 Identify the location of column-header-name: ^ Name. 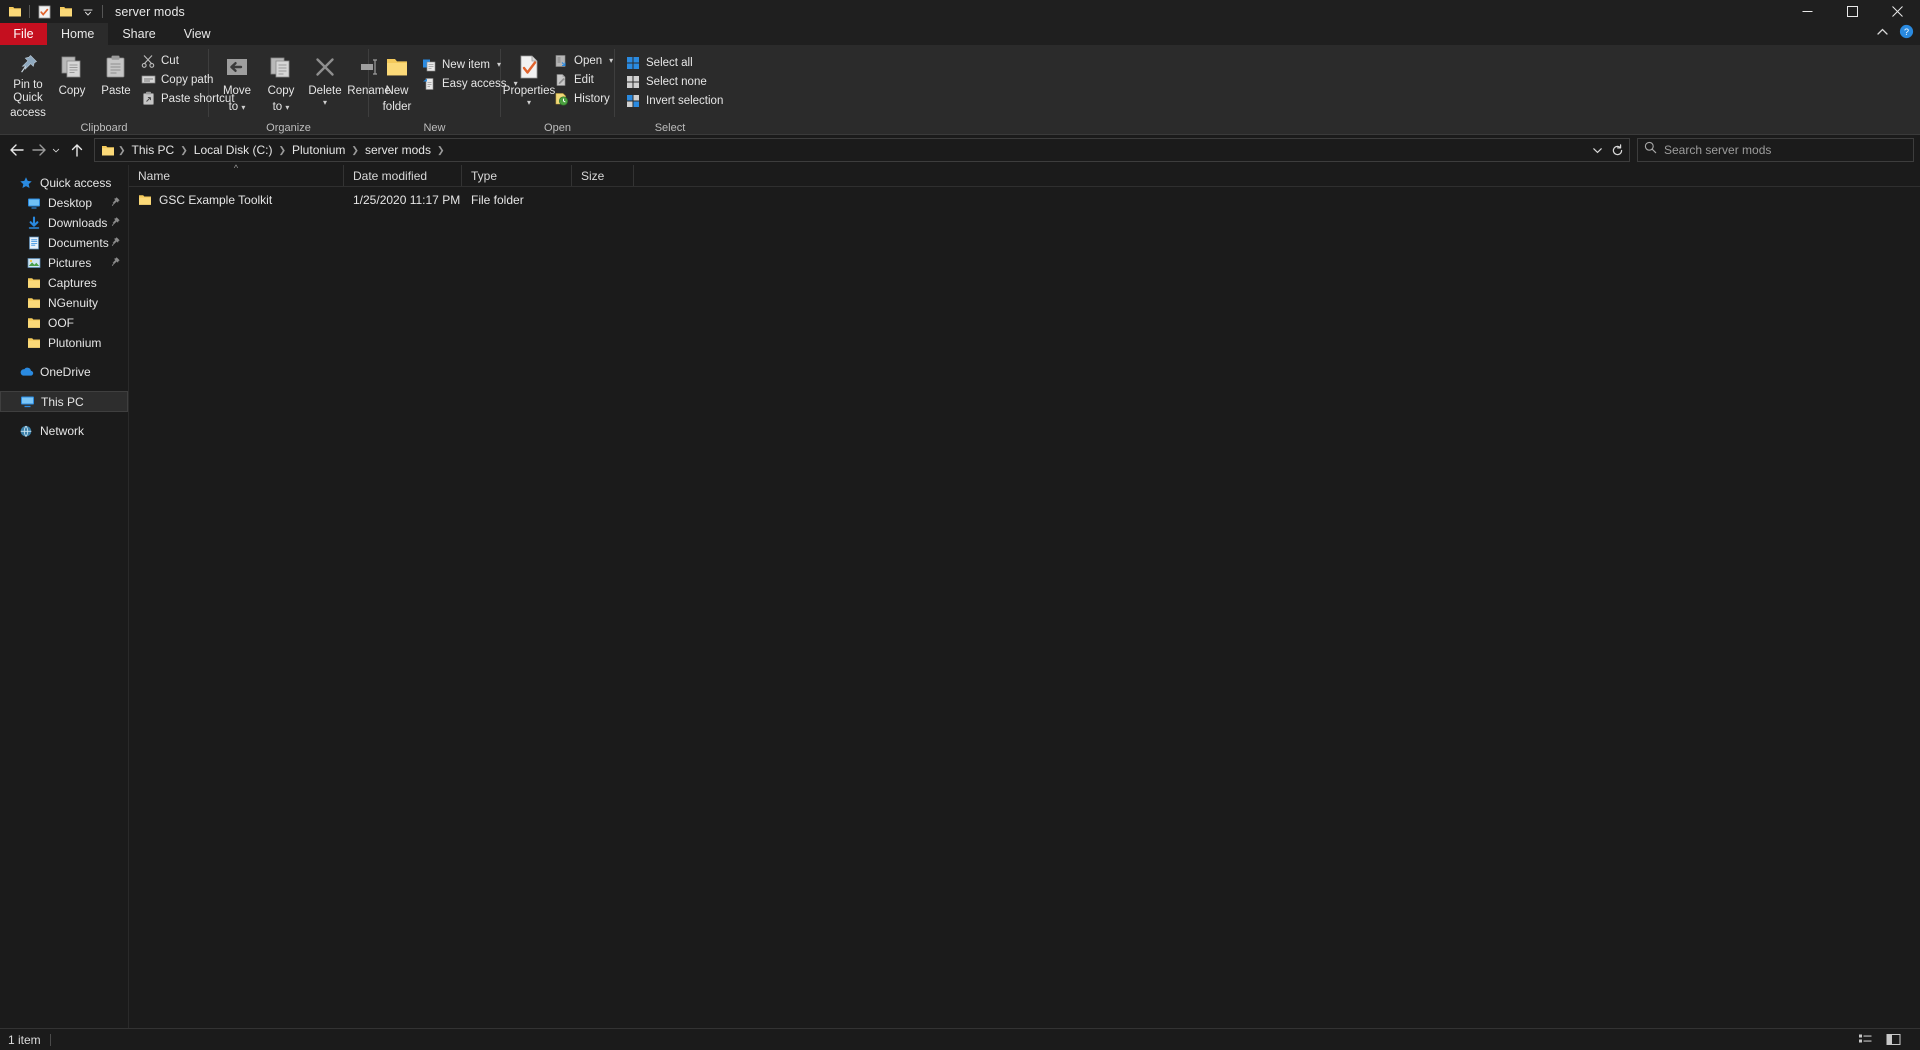
(236, 175).